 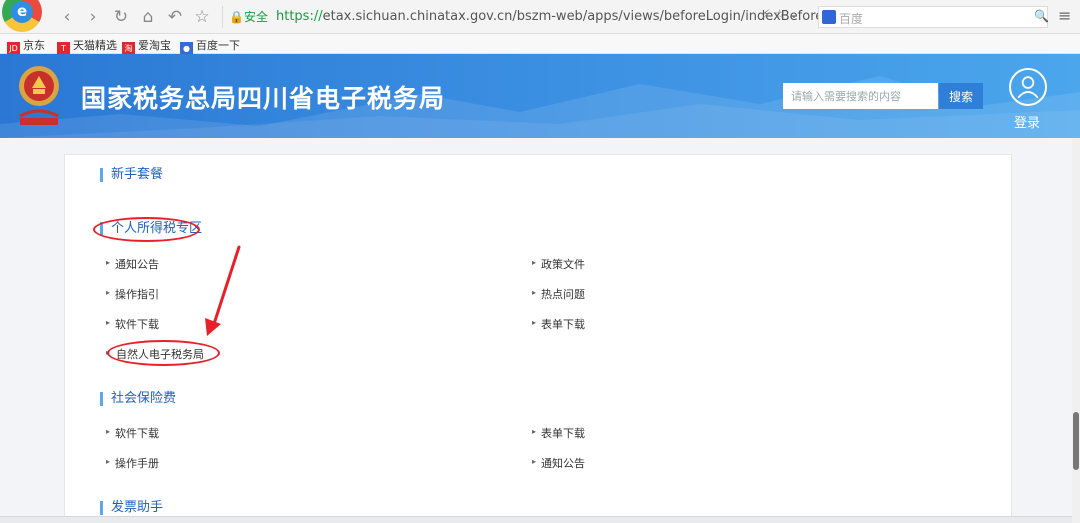 I want to click on link-iit-hot: 热点问题, so click(x=558, y=294).